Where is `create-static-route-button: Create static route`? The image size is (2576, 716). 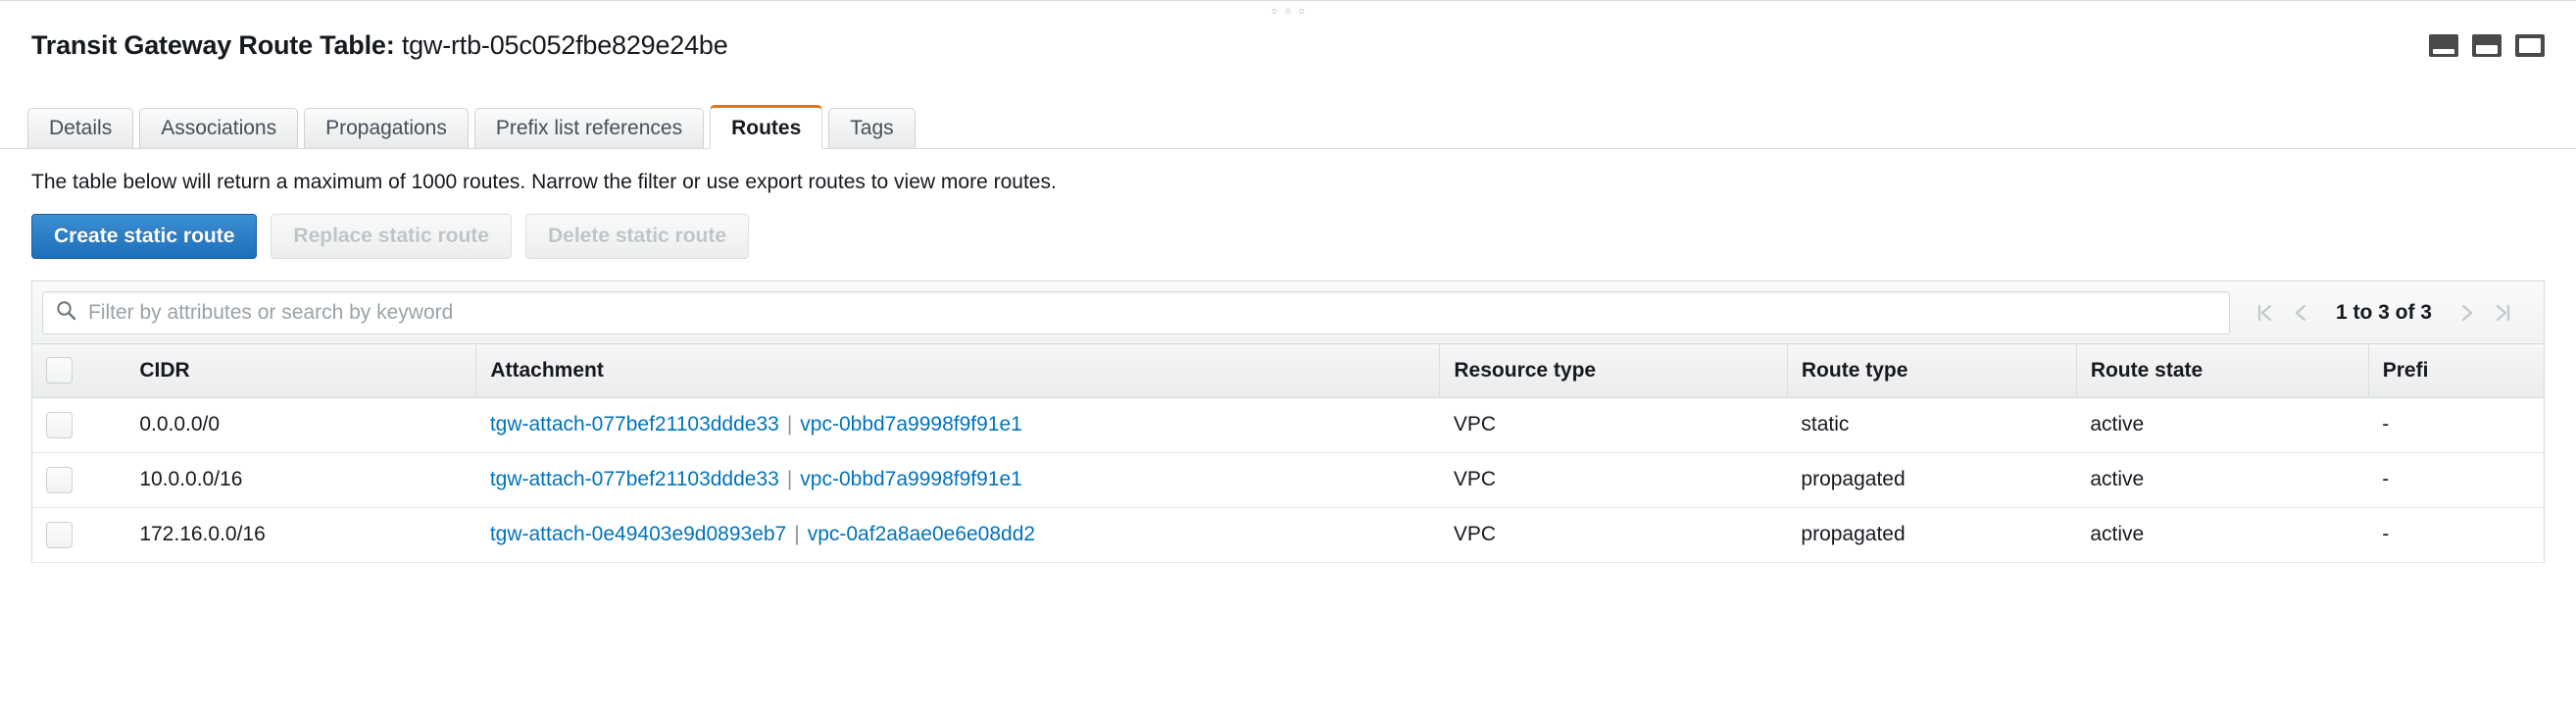
create-static-route-button: Create static route is located at coordinates (144, 236).